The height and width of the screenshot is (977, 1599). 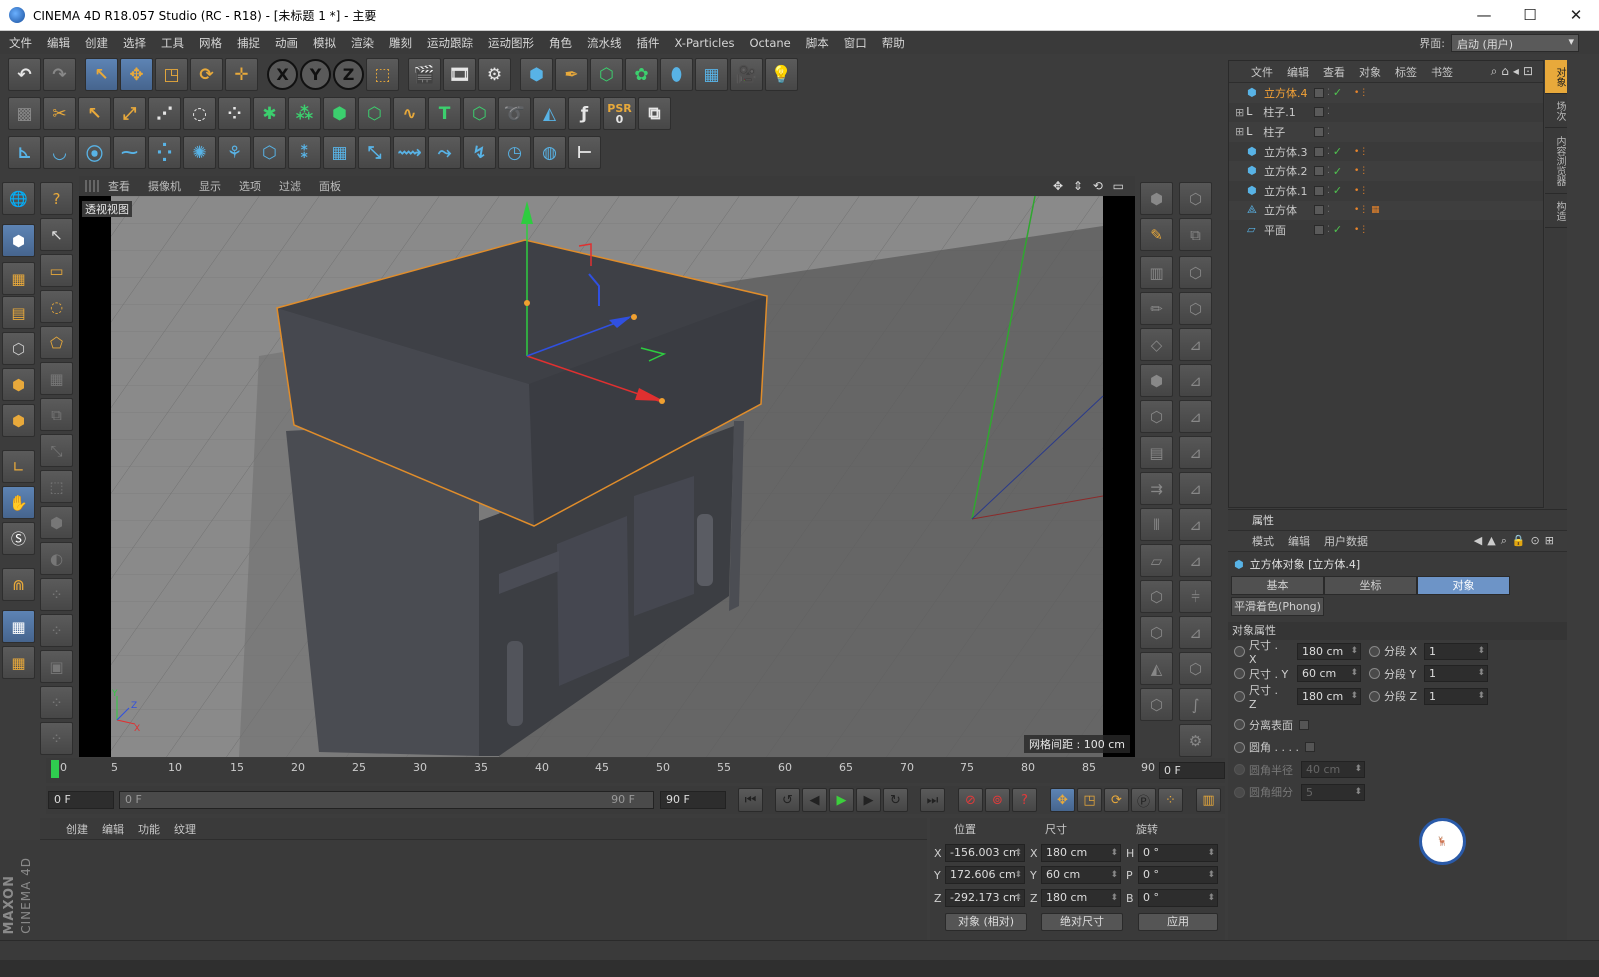 I want to click on render-settings-icon: ⚙, so click(x=494, y=74).